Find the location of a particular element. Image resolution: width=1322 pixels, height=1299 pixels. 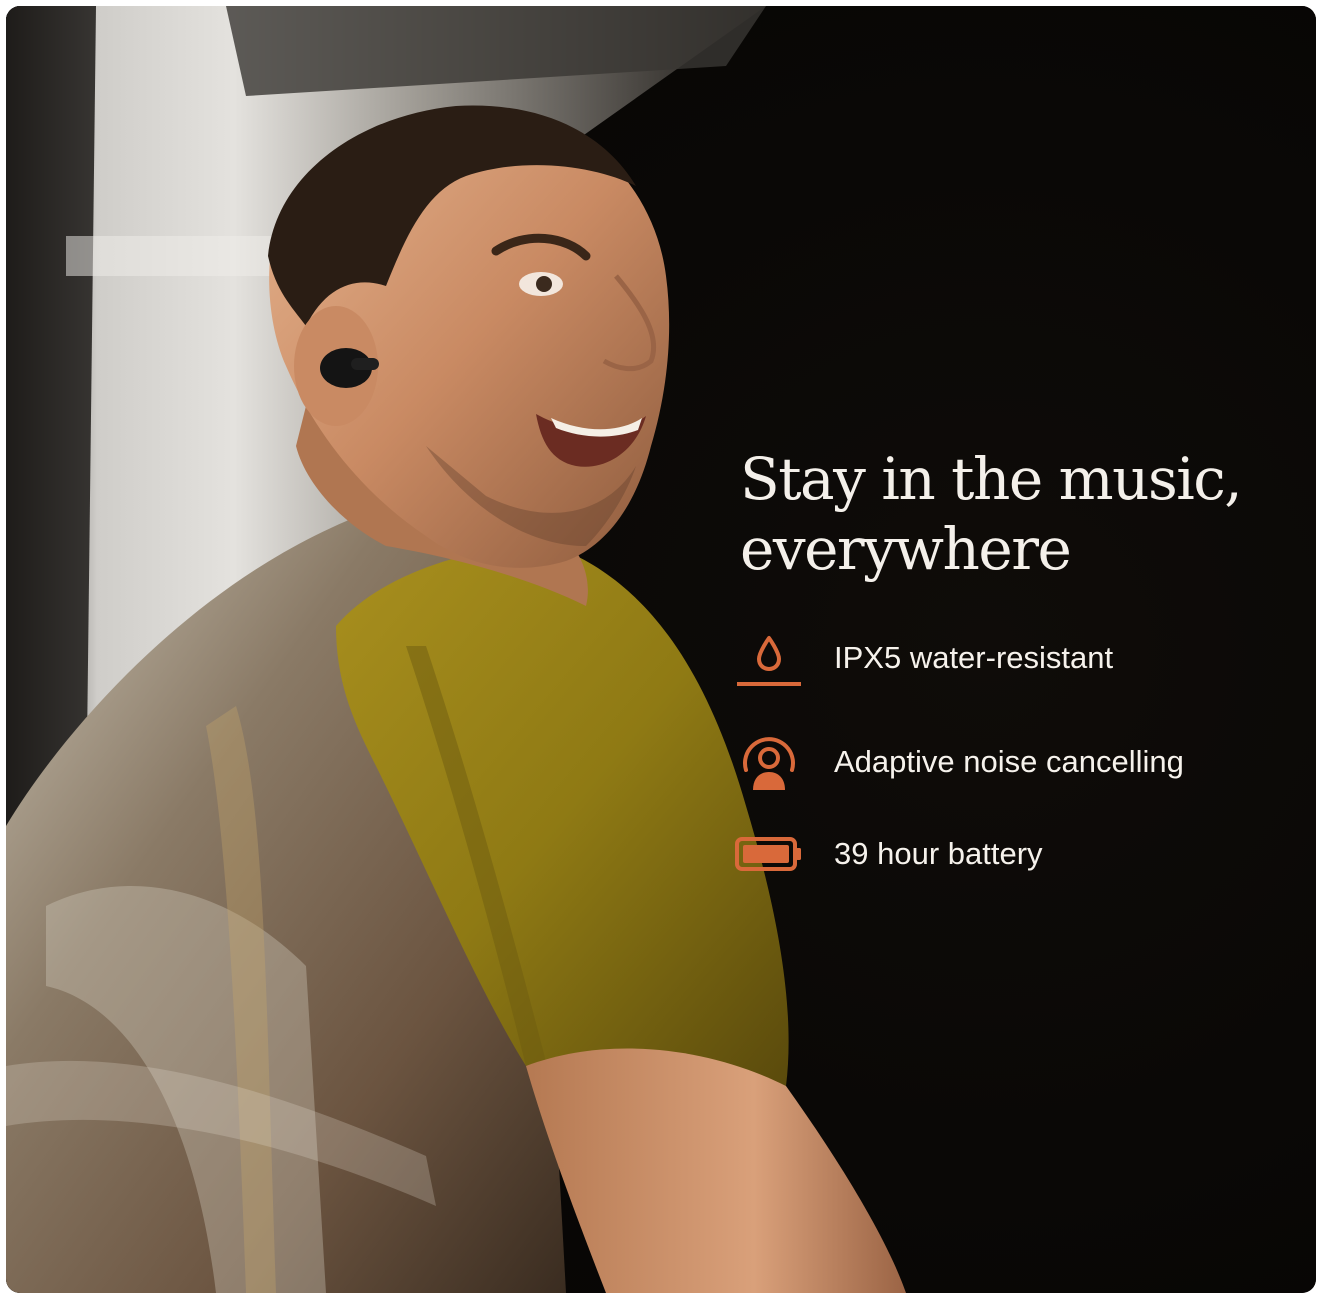

noise-cancelling-icon is located at coordinates (769, 763).